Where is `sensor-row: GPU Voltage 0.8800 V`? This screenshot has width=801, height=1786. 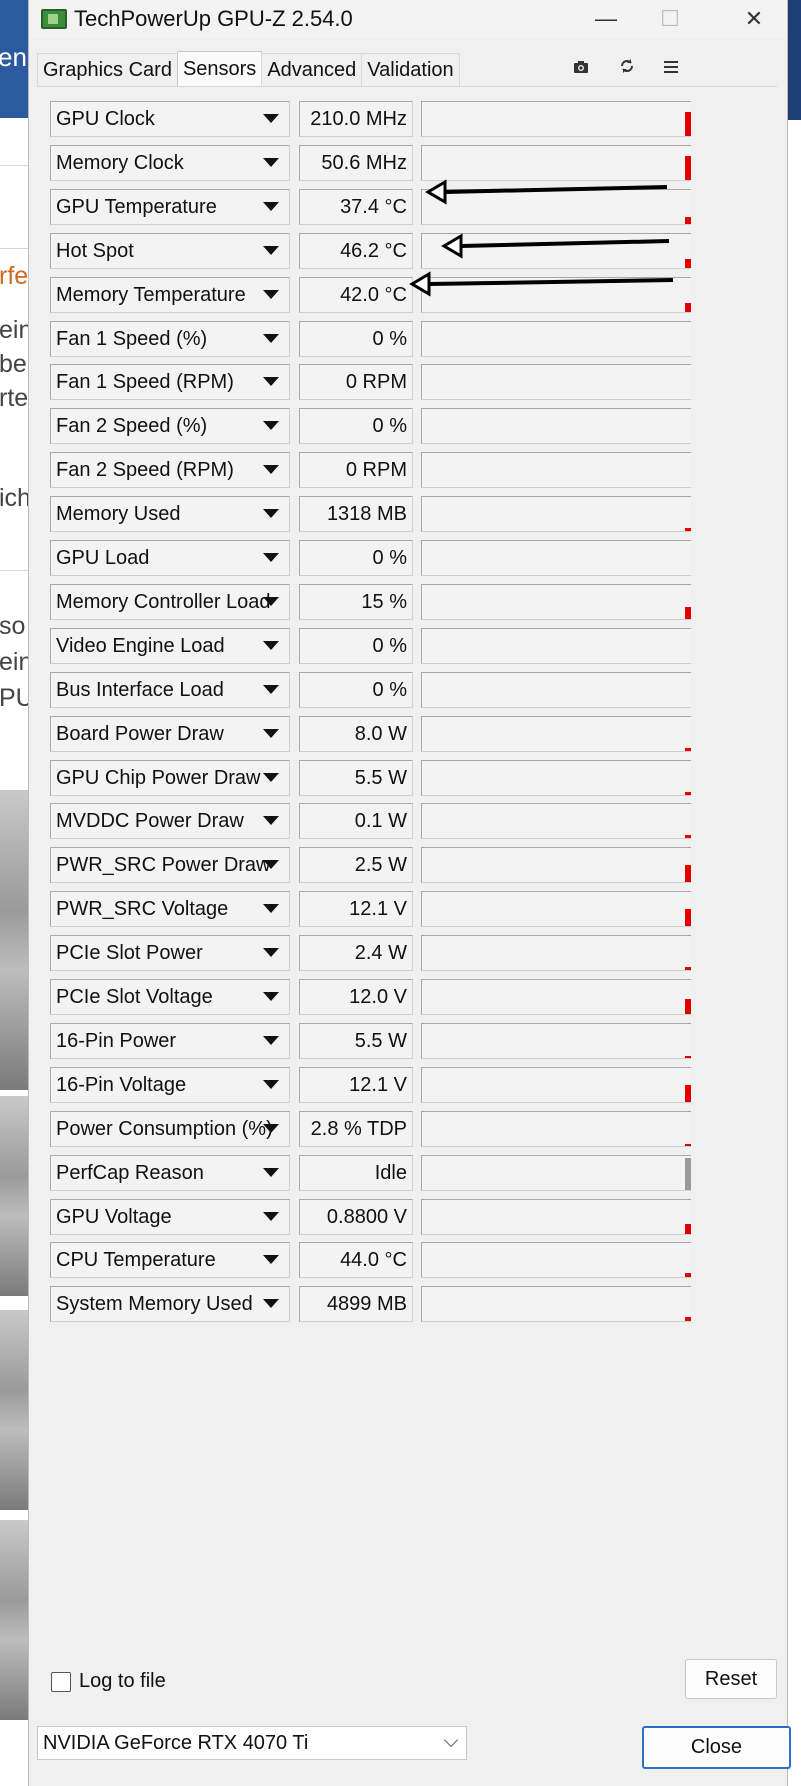 sensor-row: GPU Voltage 0.8800 V is located at coordinates (400, 1217).